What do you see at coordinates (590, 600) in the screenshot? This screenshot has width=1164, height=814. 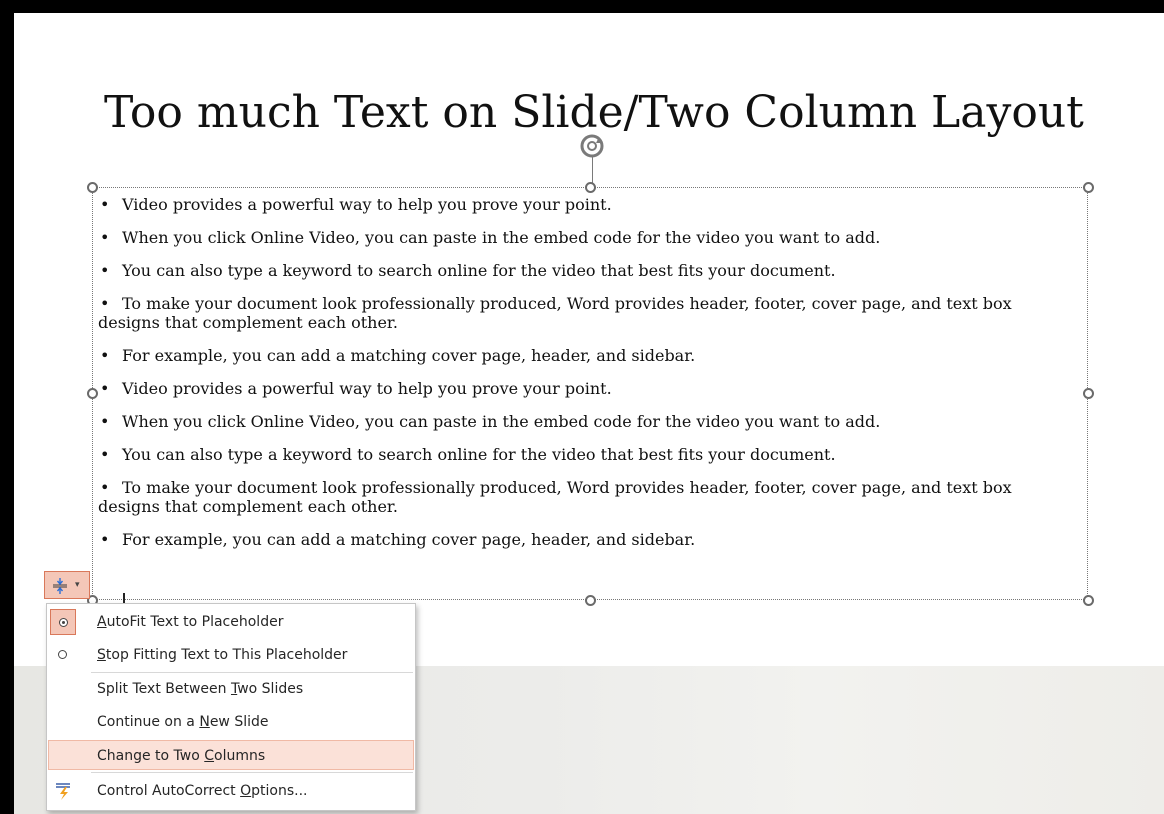 I see `resize-handle-bottom-center` at bounding box center [590, 600].